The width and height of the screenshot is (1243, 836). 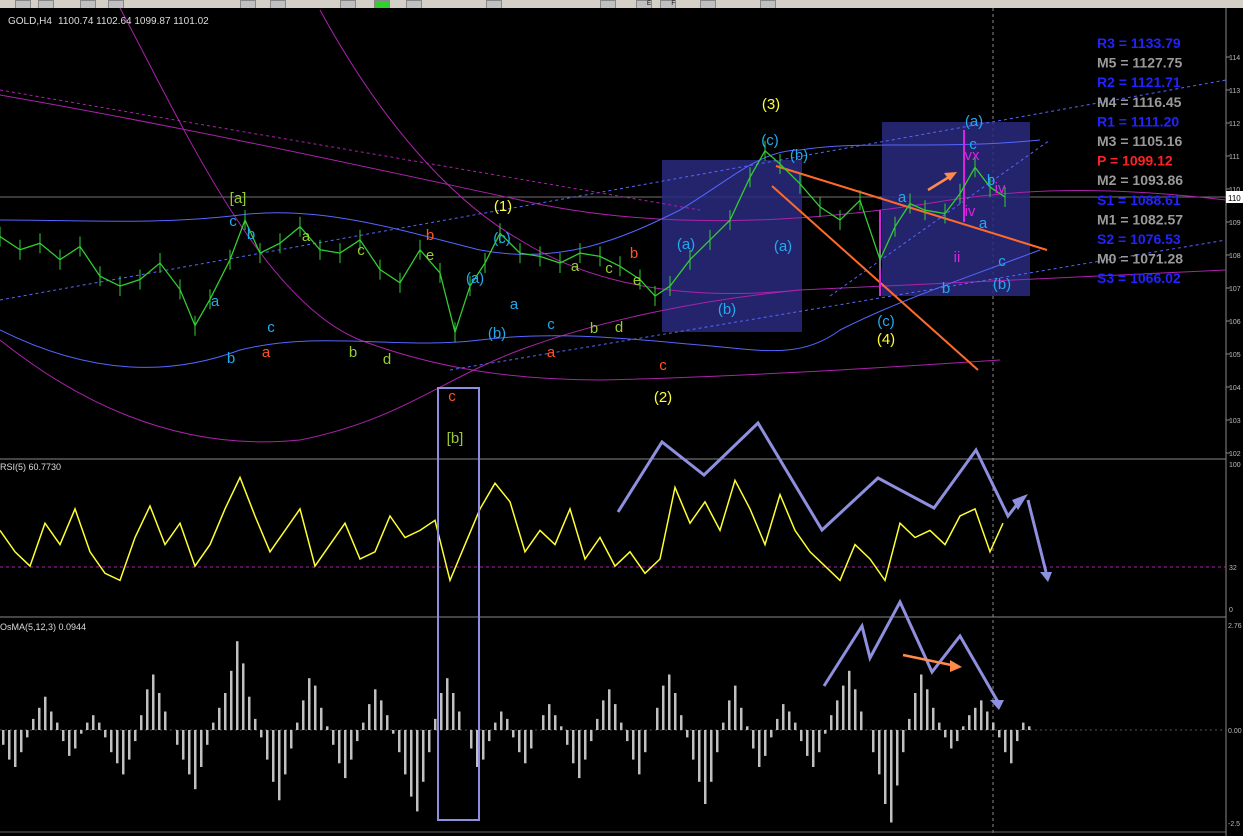 I want to click on pivot-label: S1 = 1088.61, so click(x=1139, y=200).